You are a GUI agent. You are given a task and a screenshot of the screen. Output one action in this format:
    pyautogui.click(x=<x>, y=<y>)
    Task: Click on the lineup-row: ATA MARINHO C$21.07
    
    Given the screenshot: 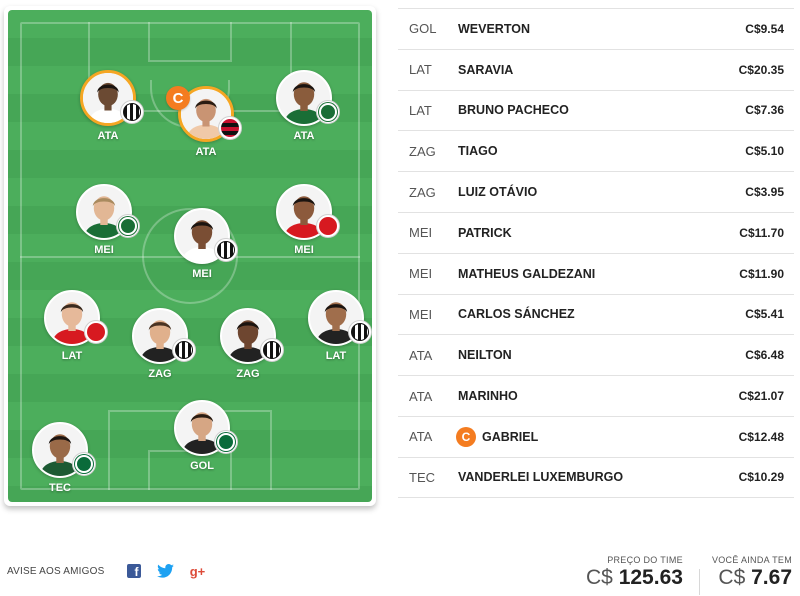 What is the action you would take?
    pyautogui.click(x=596, y=395)
    